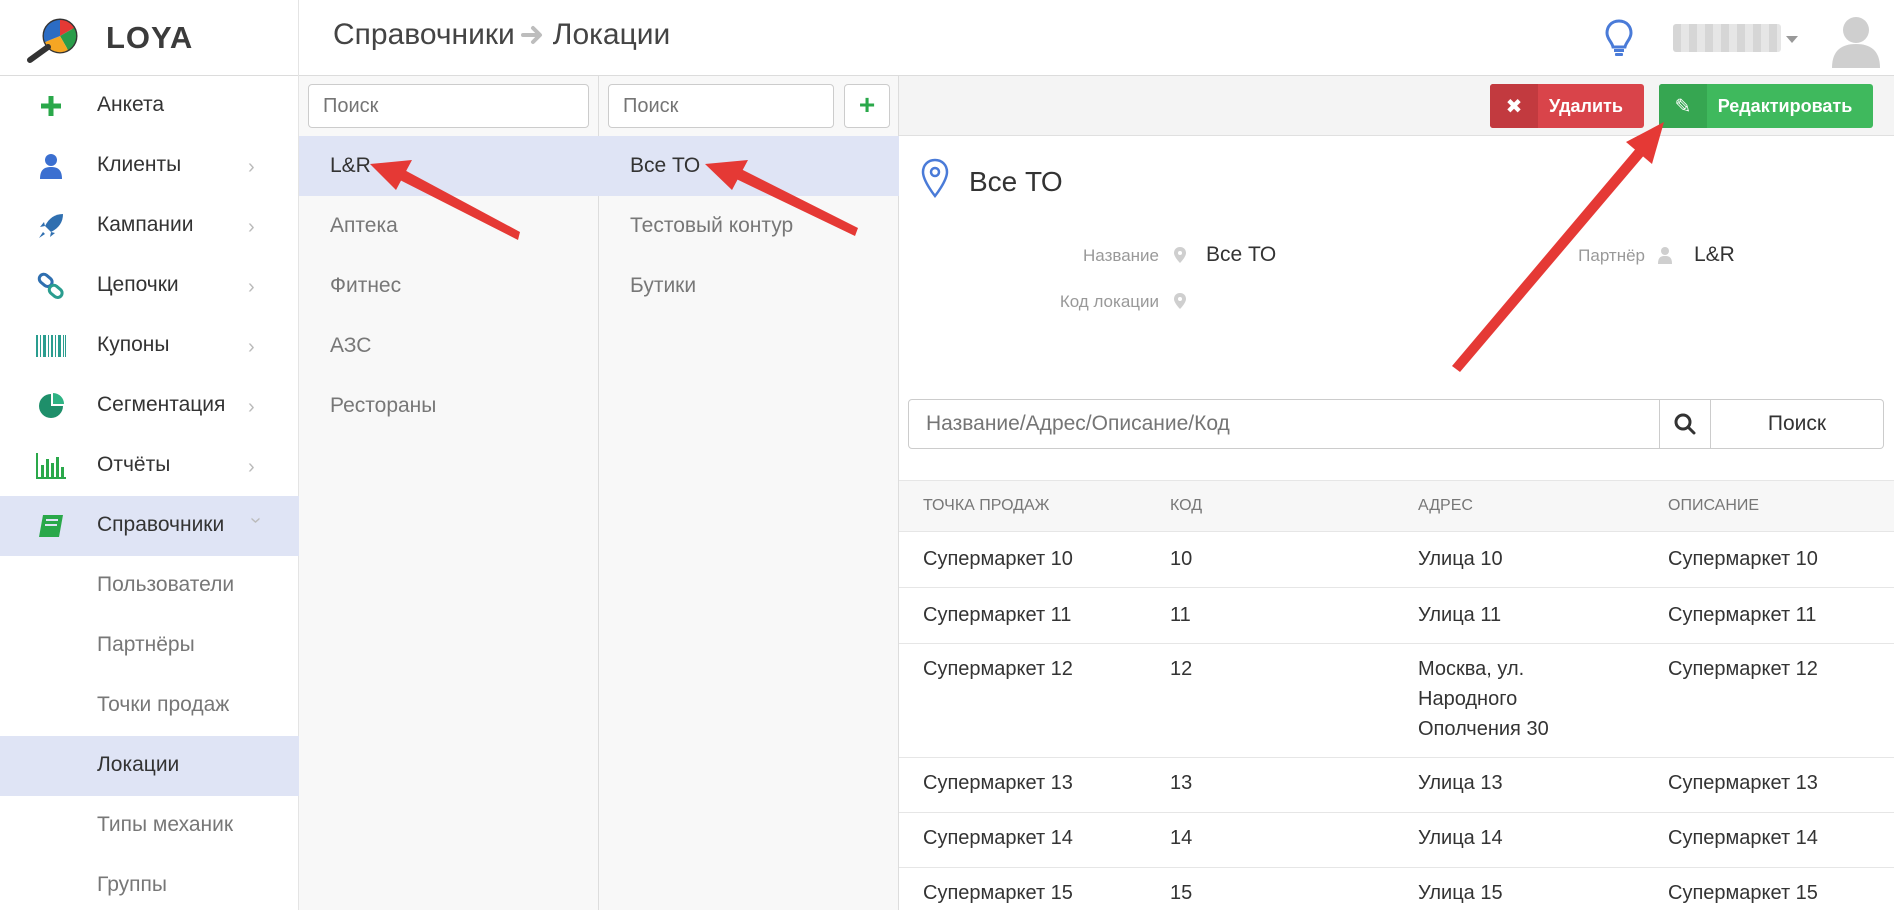  What do you see at coordinates (998, 559) in the screenshot?
I see `table-cell: Супермаркет 10` at bounding box center [998, 559].